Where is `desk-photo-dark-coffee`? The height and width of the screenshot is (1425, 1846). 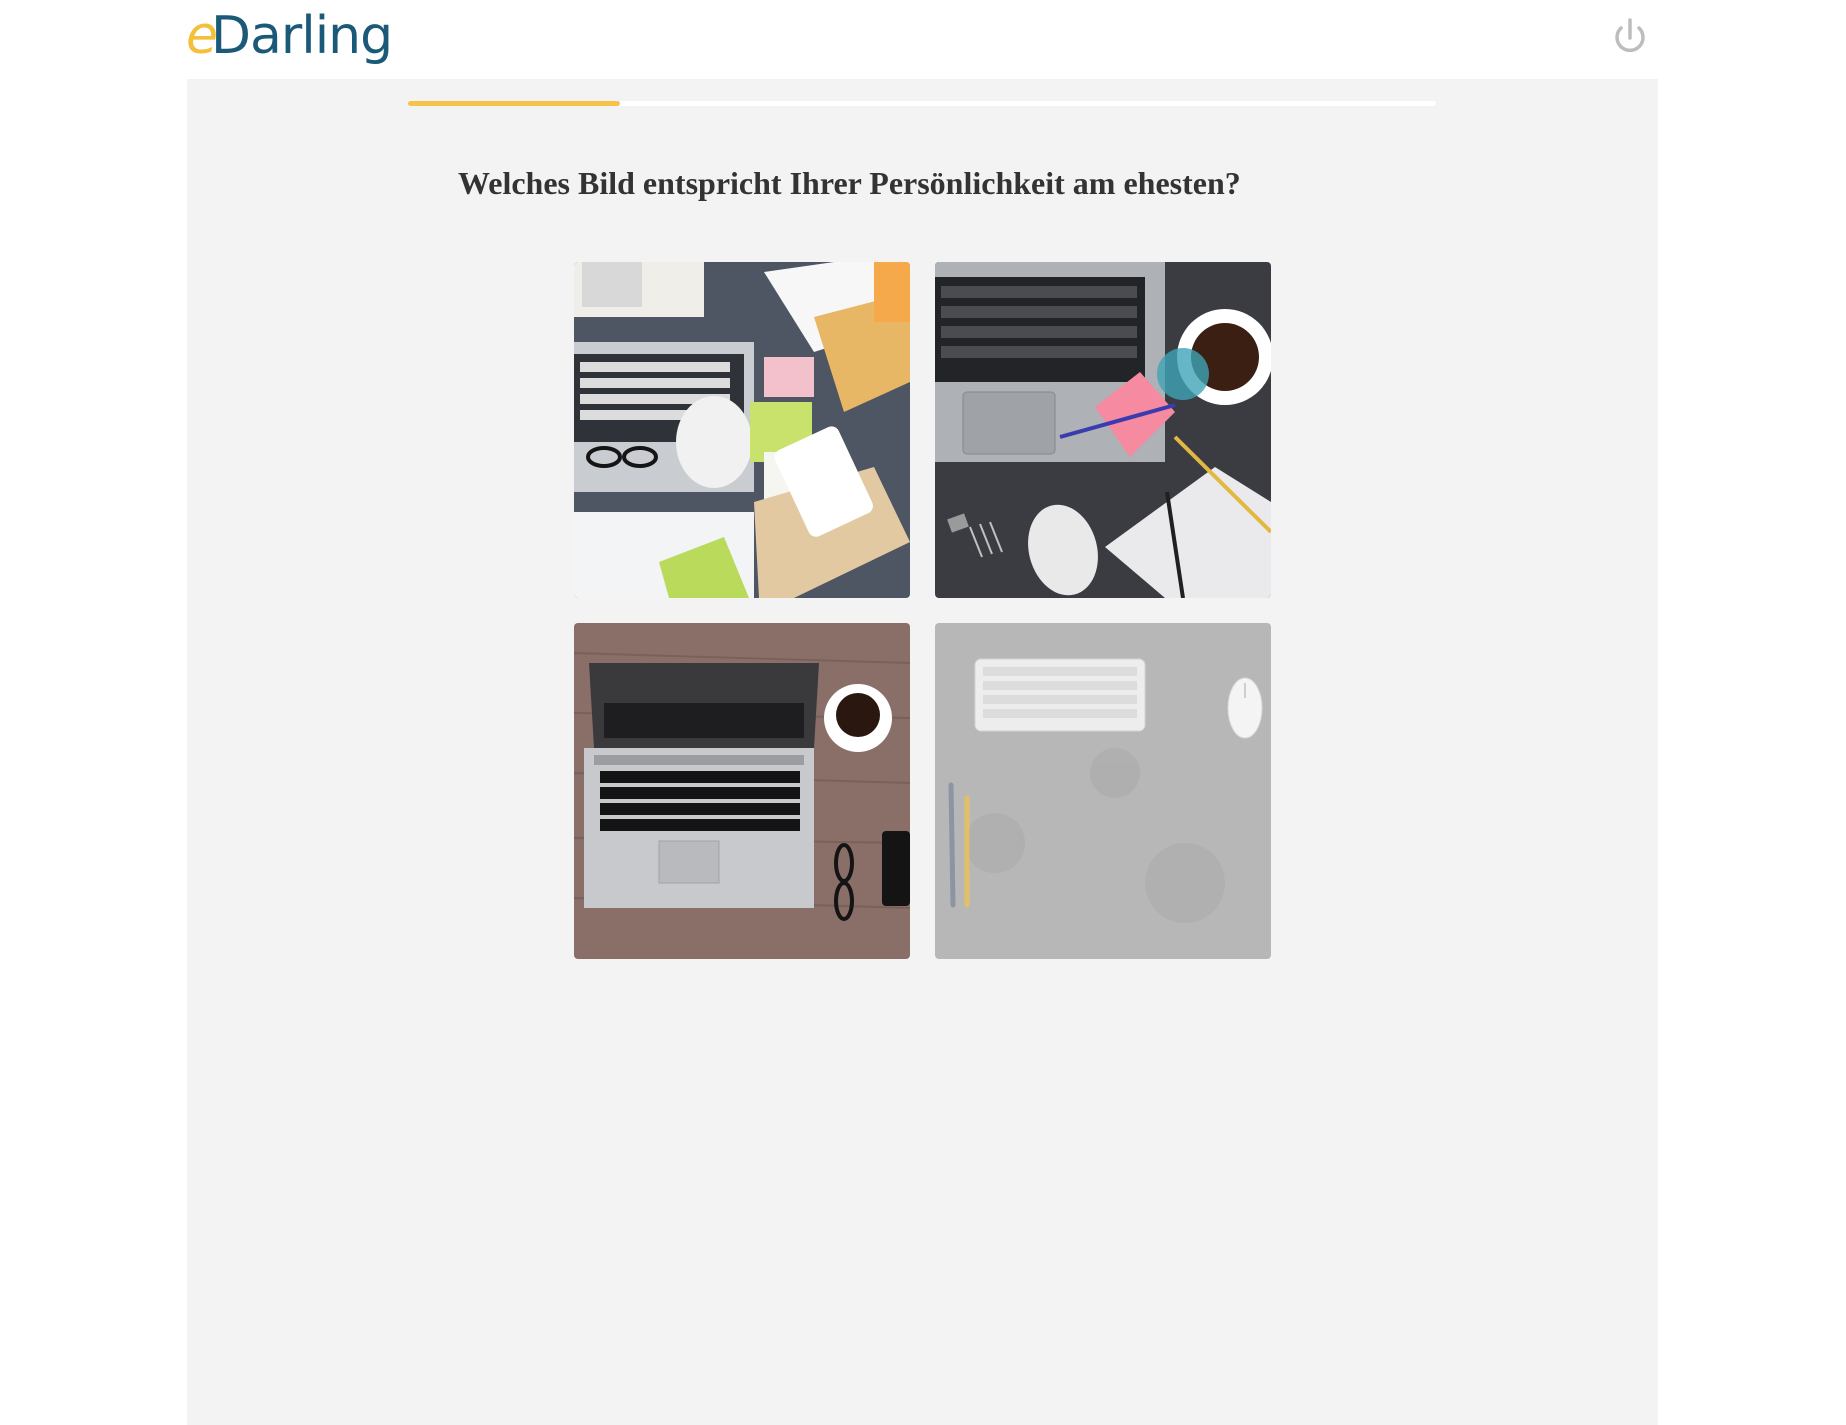 desk-photo-dark-coffee is located at coordinates (1103, 430).